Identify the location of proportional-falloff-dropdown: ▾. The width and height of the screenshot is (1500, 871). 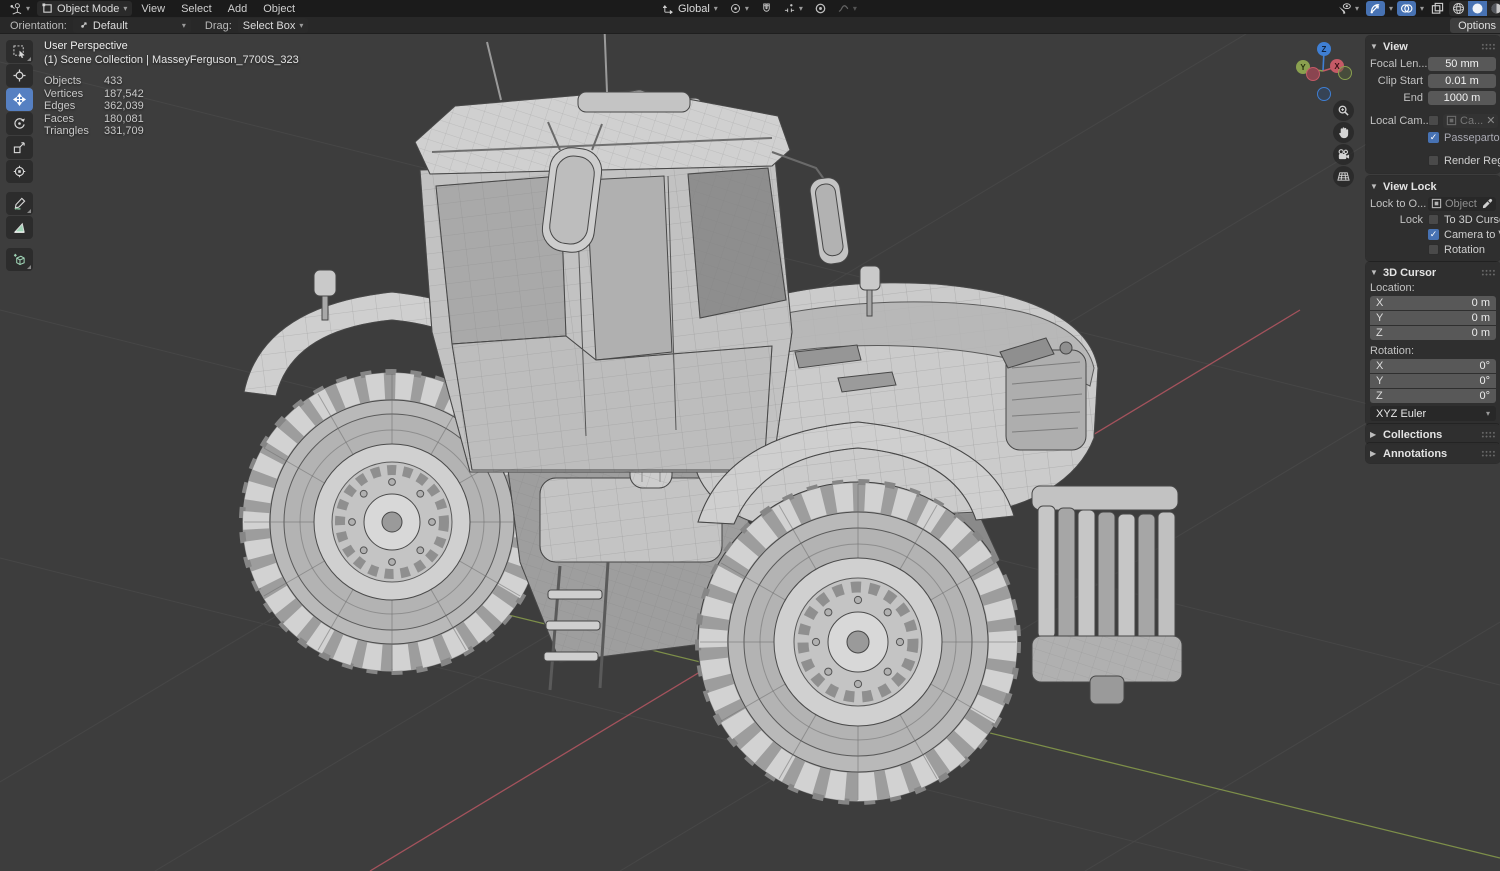
(847, 8).